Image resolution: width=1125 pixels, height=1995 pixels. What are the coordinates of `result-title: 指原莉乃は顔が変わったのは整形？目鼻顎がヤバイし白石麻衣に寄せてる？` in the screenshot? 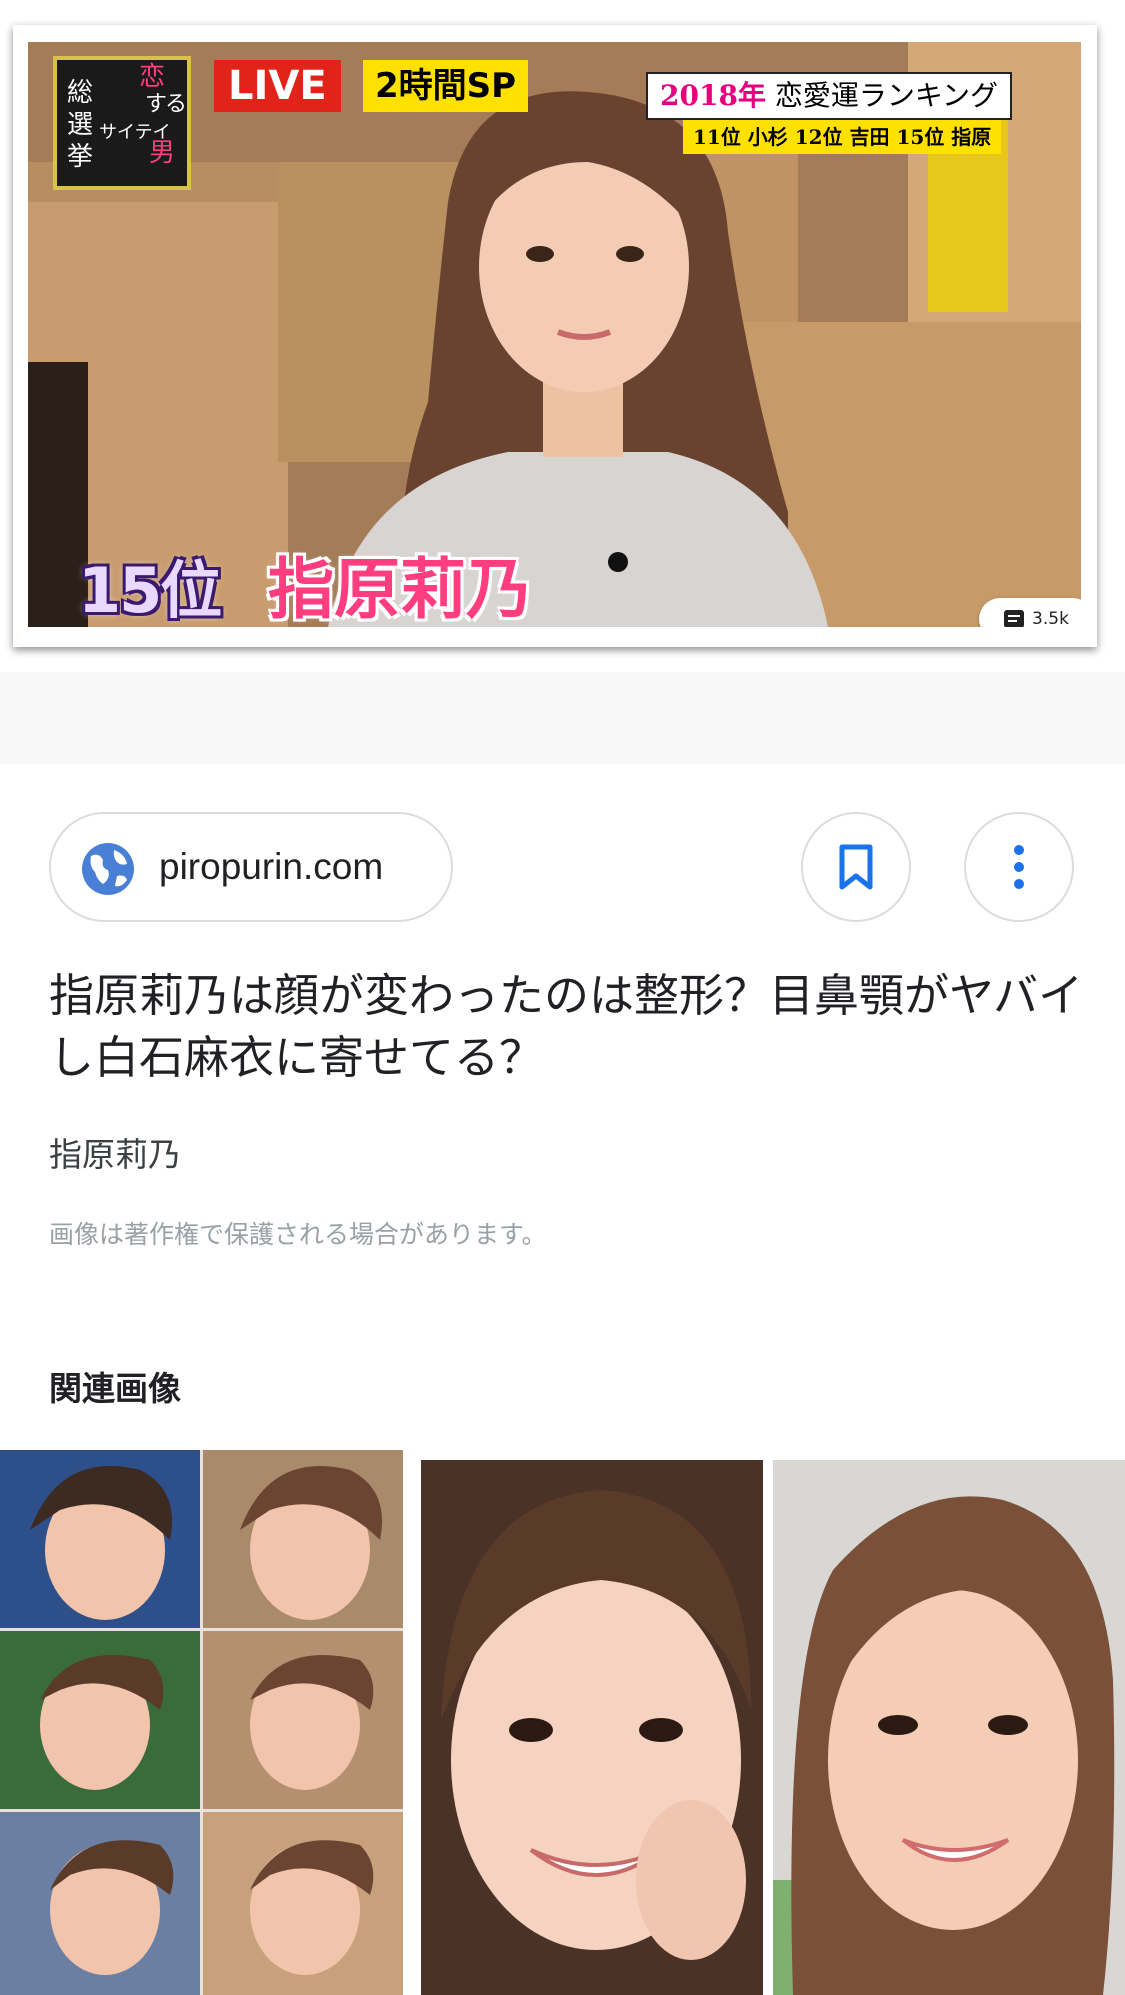 It's located at (569, 1027).